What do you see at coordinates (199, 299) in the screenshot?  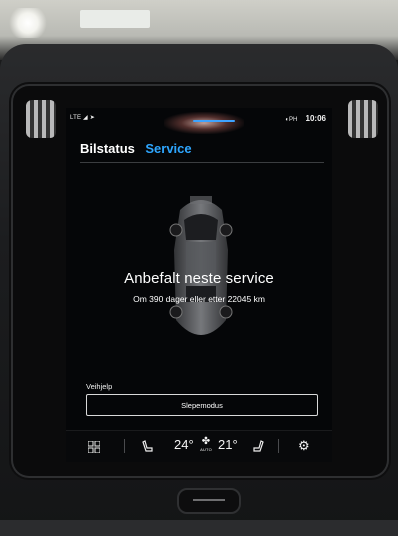 I see `service-subtitle: Om 390 dager eller etter 22045 km` at bounding box center [199, 299].